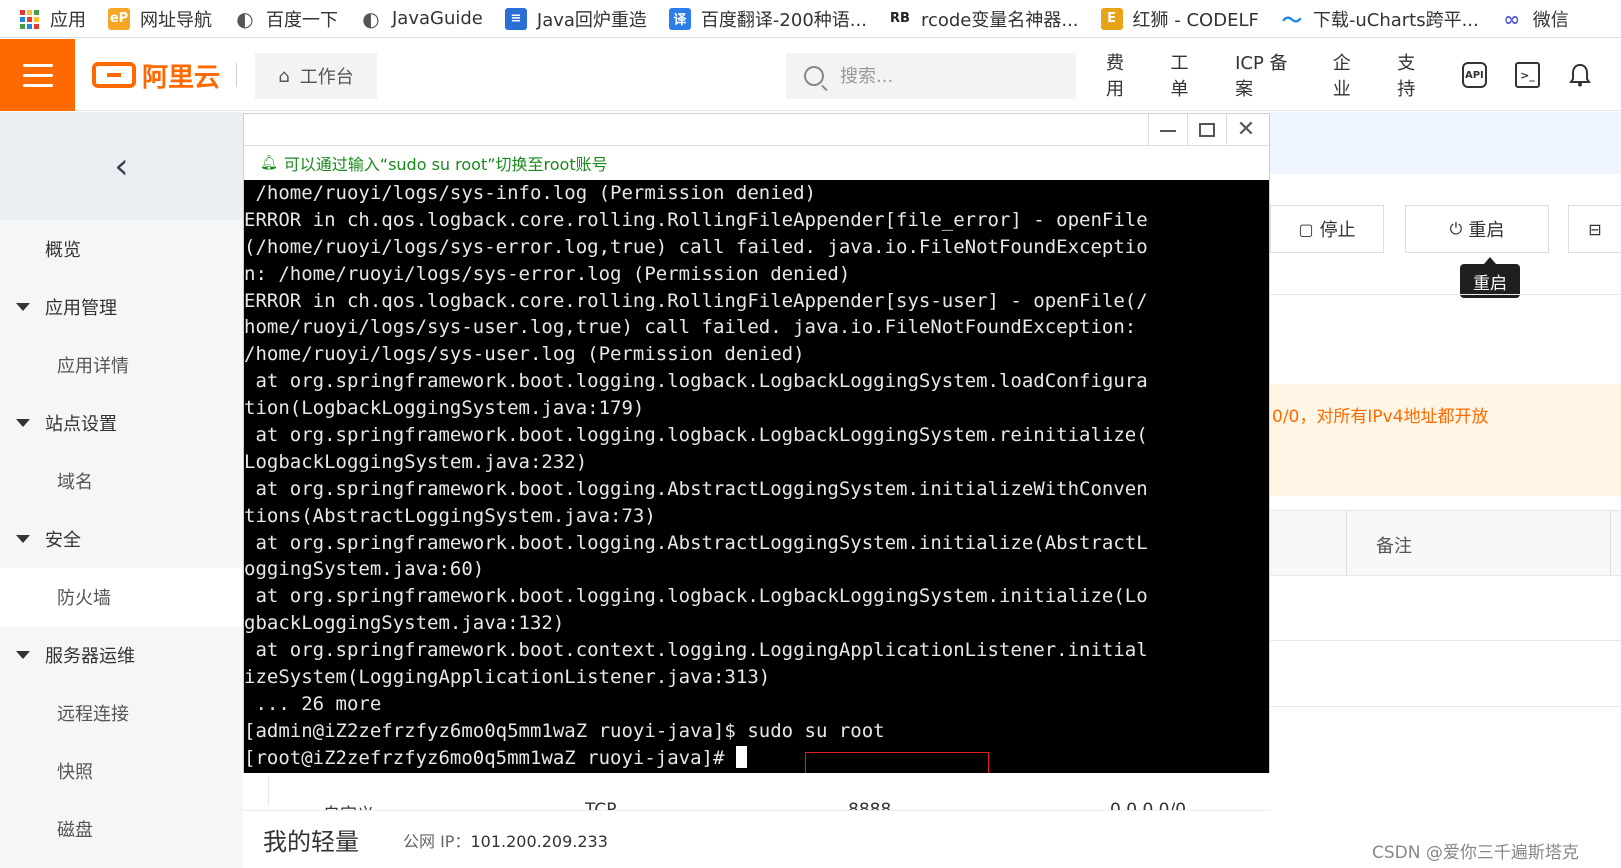 The height and width of the screenshot is (868, 1621). I want to click on restart-button: ⏻ 重启, so click(1477, 229).